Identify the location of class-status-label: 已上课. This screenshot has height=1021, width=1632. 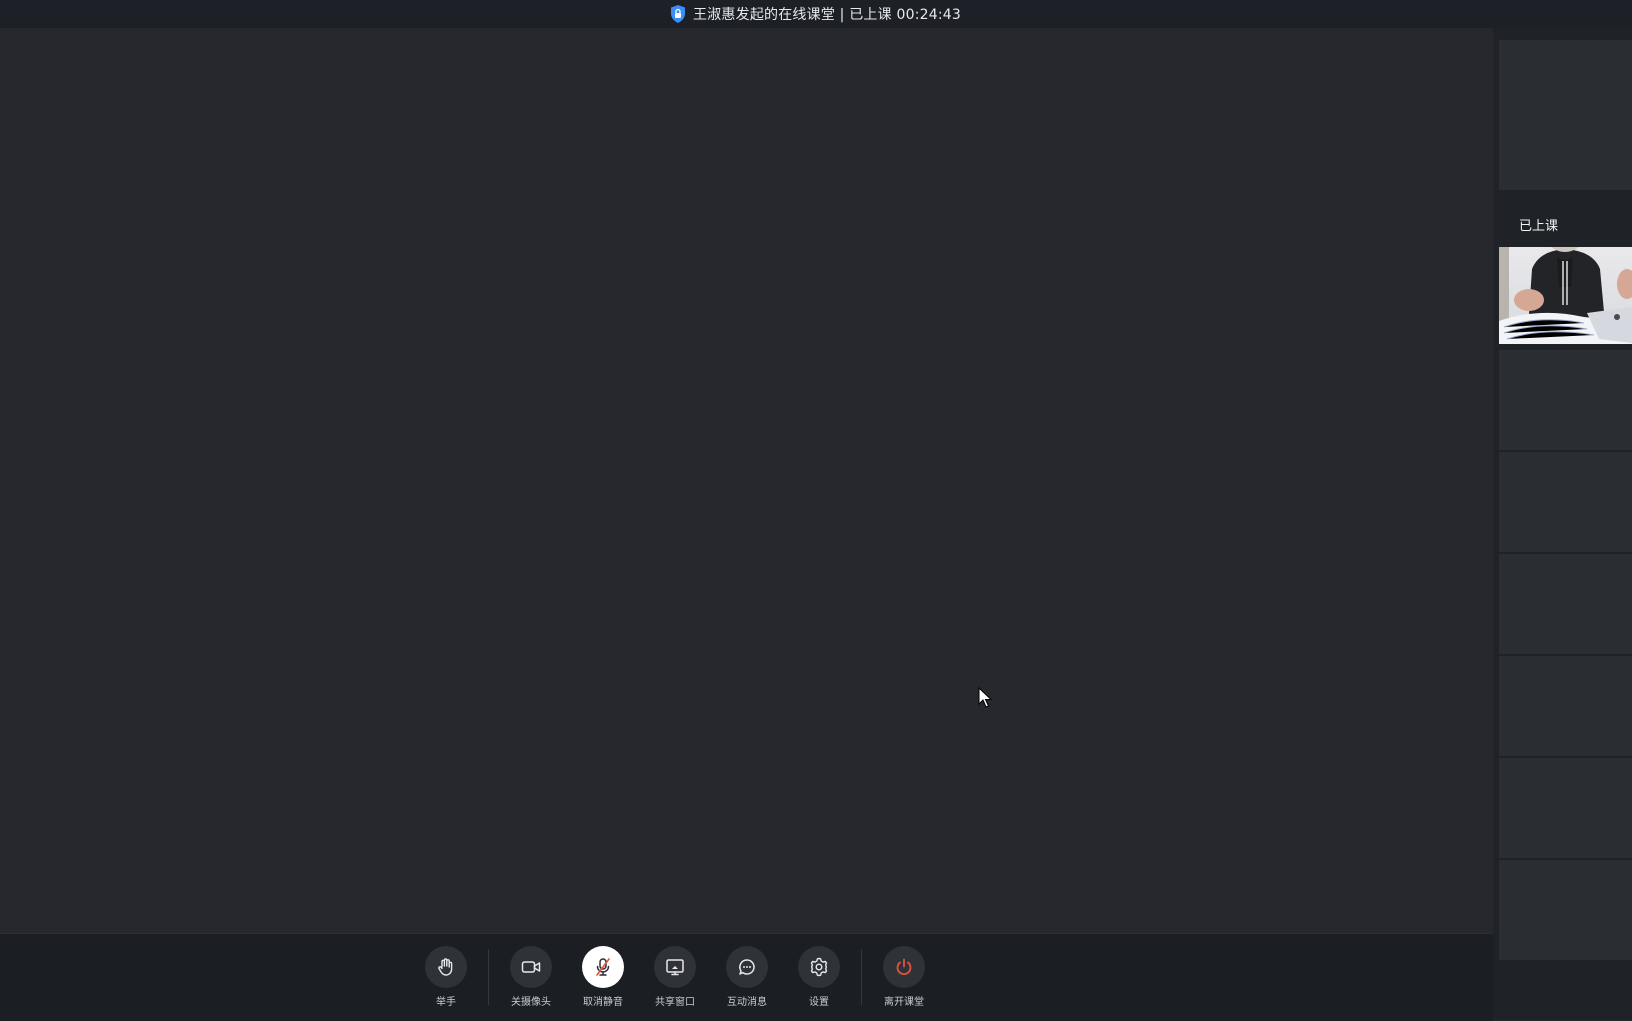
(1539, 226).